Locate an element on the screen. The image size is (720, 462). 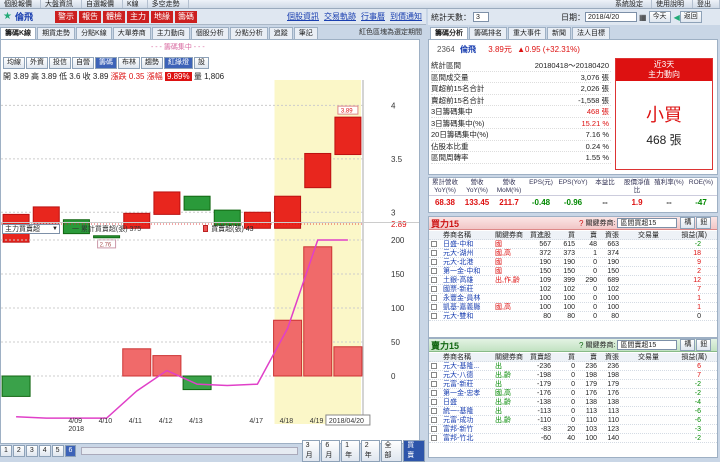
table-row: 凱基-嘉義縣 國,高 100 100 0 100 1 is located at coordinates (573, 307).